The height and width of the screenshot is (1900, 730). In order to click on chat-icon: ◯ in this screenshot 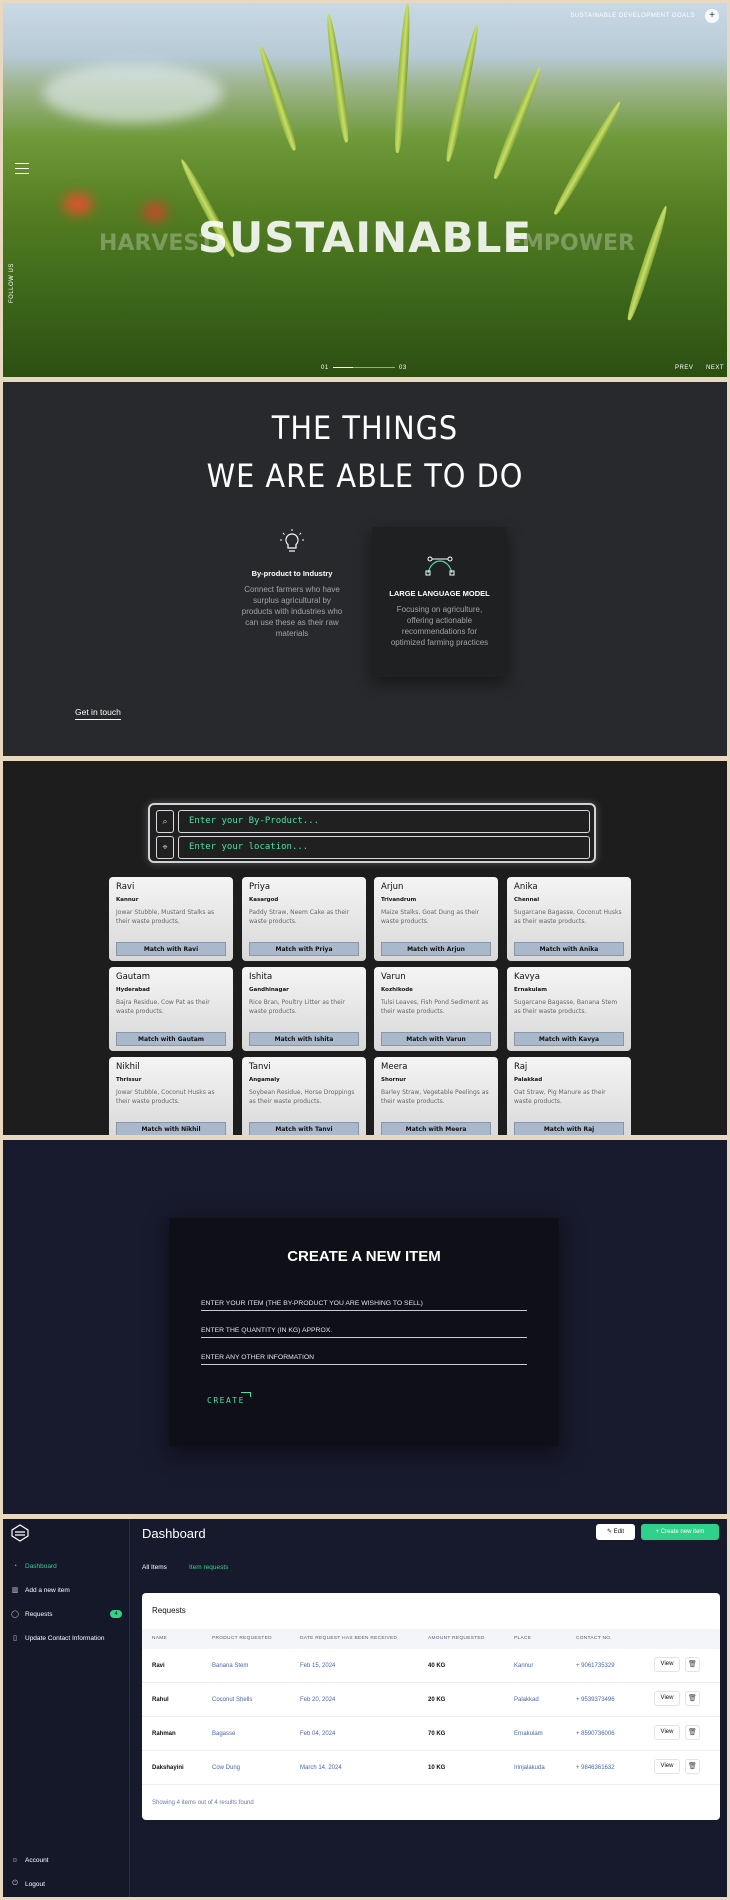, I will do `click(15, 1614)`.